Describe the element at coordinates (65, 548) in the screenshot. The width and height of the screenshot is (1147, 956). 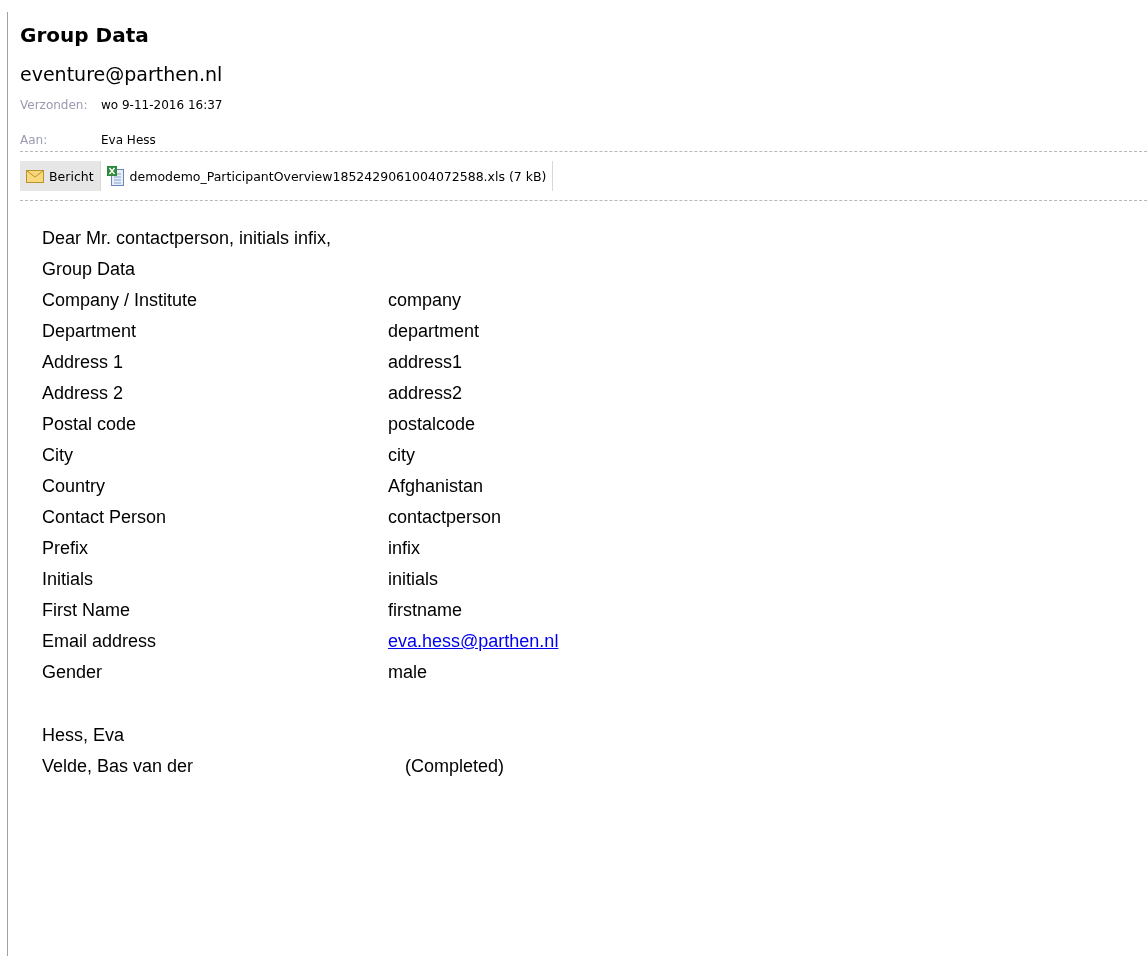
I see `field-label: Prefix` at that location.